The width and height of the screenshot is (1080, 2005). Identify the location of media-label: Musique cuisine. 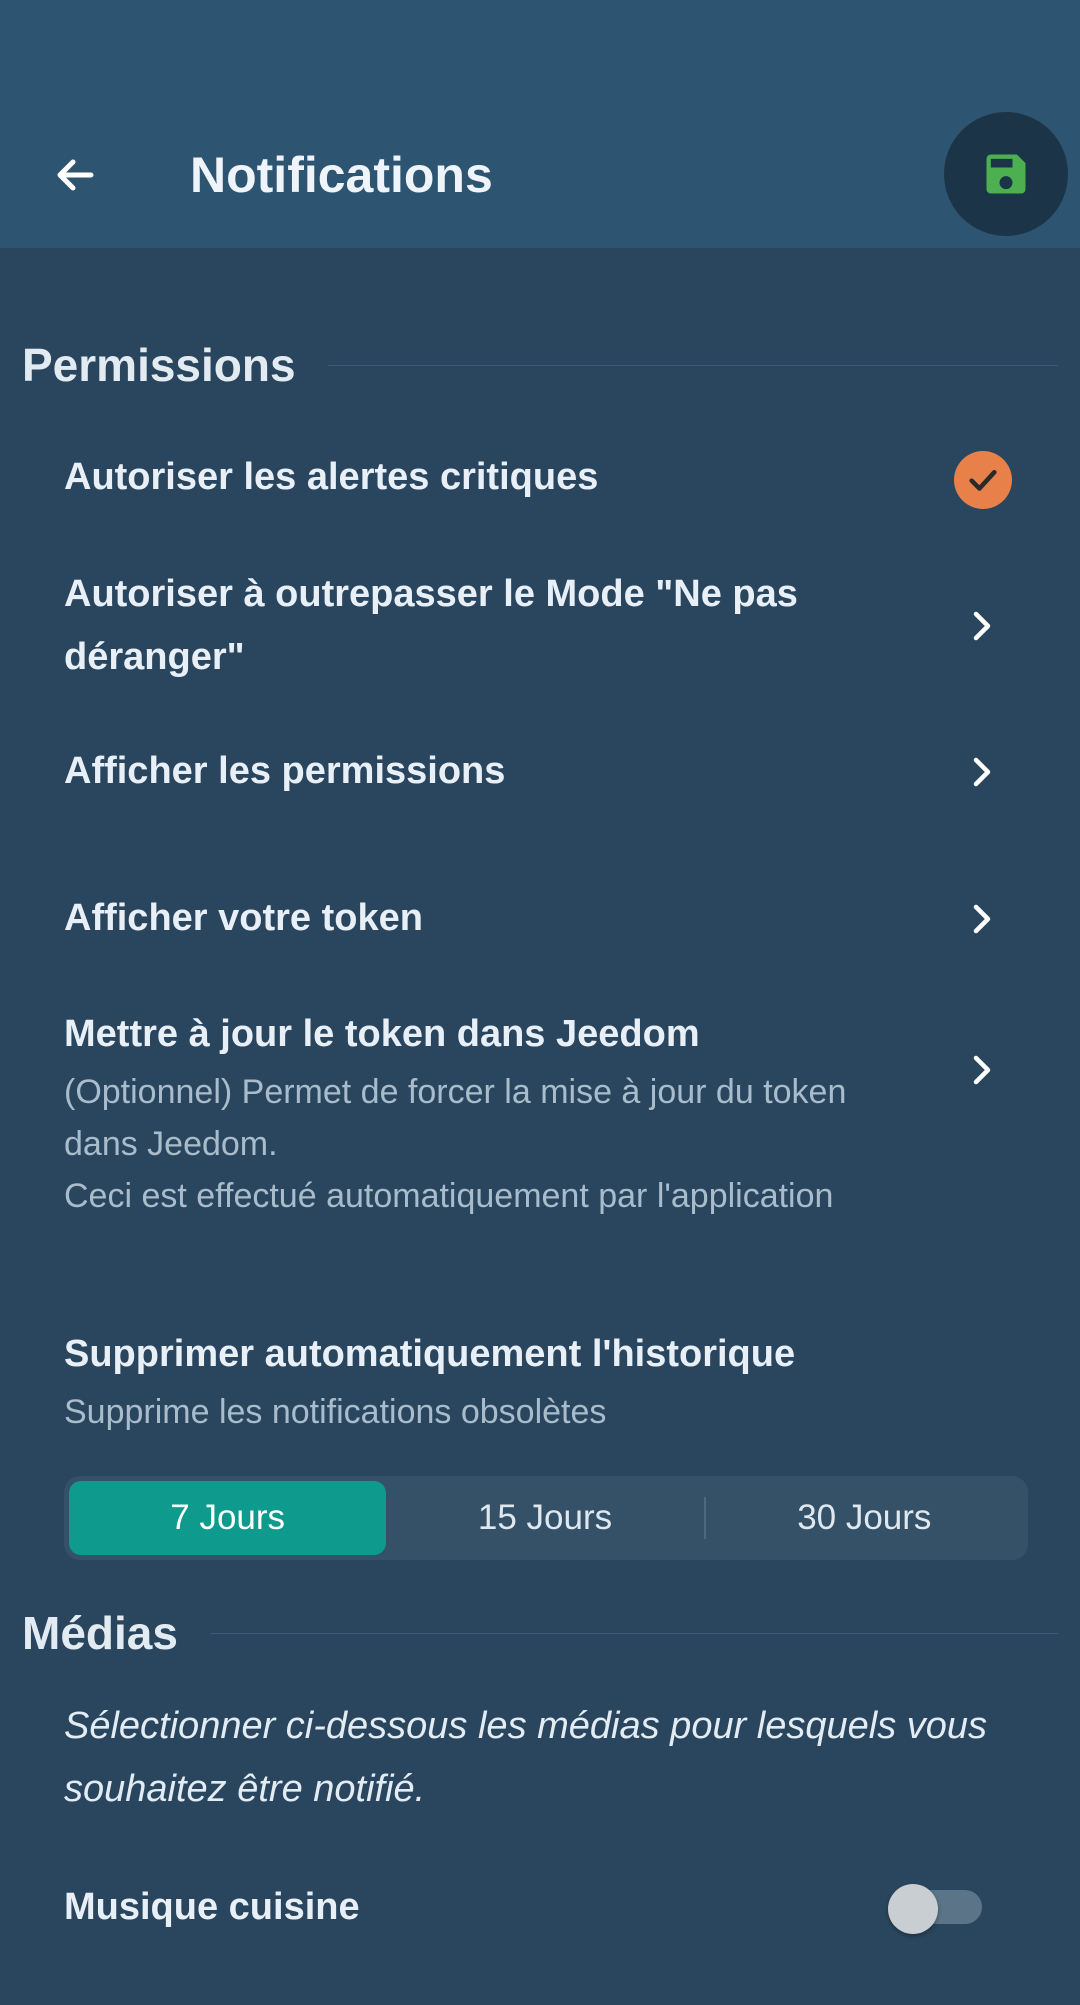
(212, 1907).